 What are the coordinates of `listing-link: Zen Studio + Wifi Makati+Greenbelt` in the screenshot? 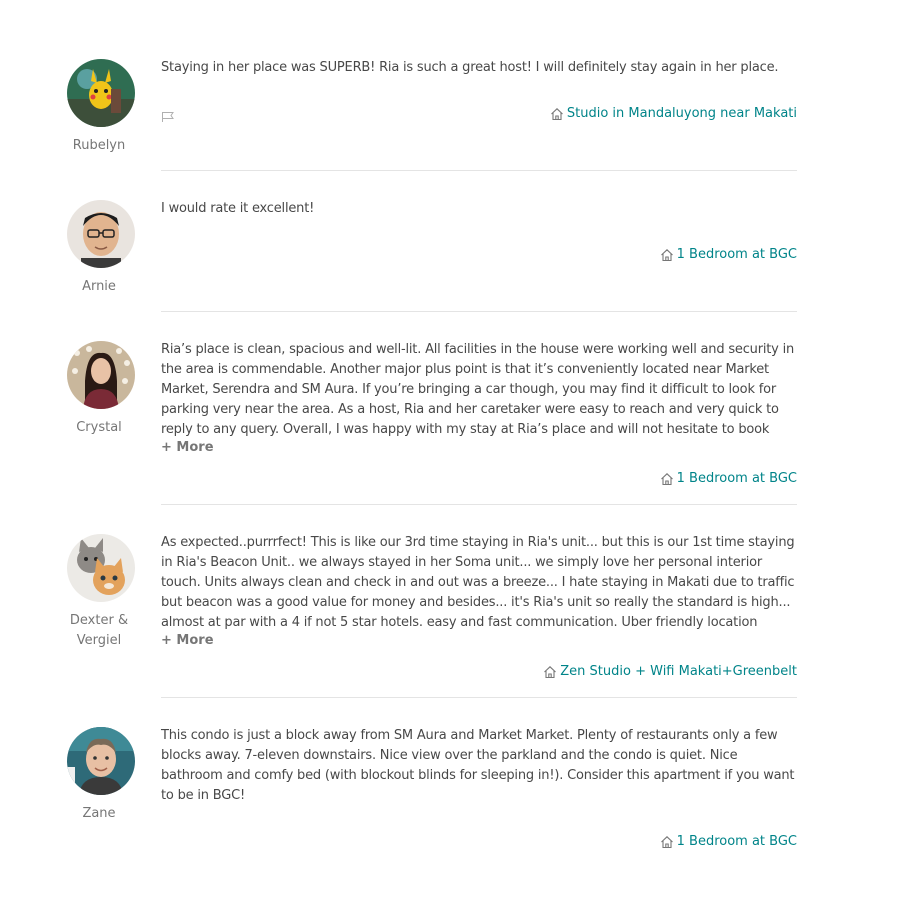 It's located at (670, 672).